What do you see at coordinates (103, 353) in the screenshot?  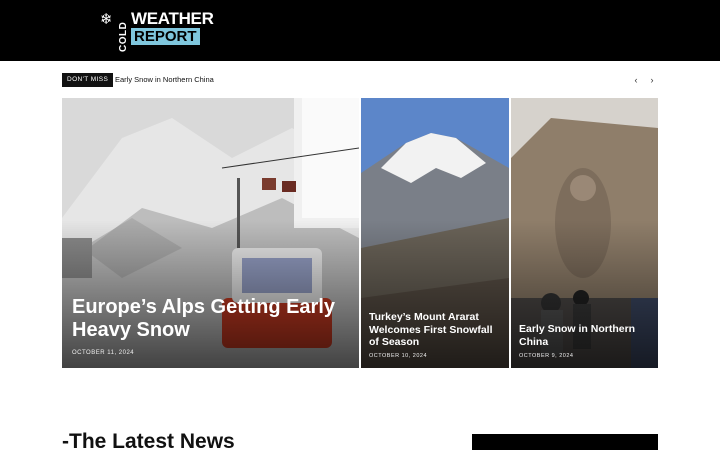 I see `featured-date: OCTOBER 11, 2024` at bounding box center [103, 353].